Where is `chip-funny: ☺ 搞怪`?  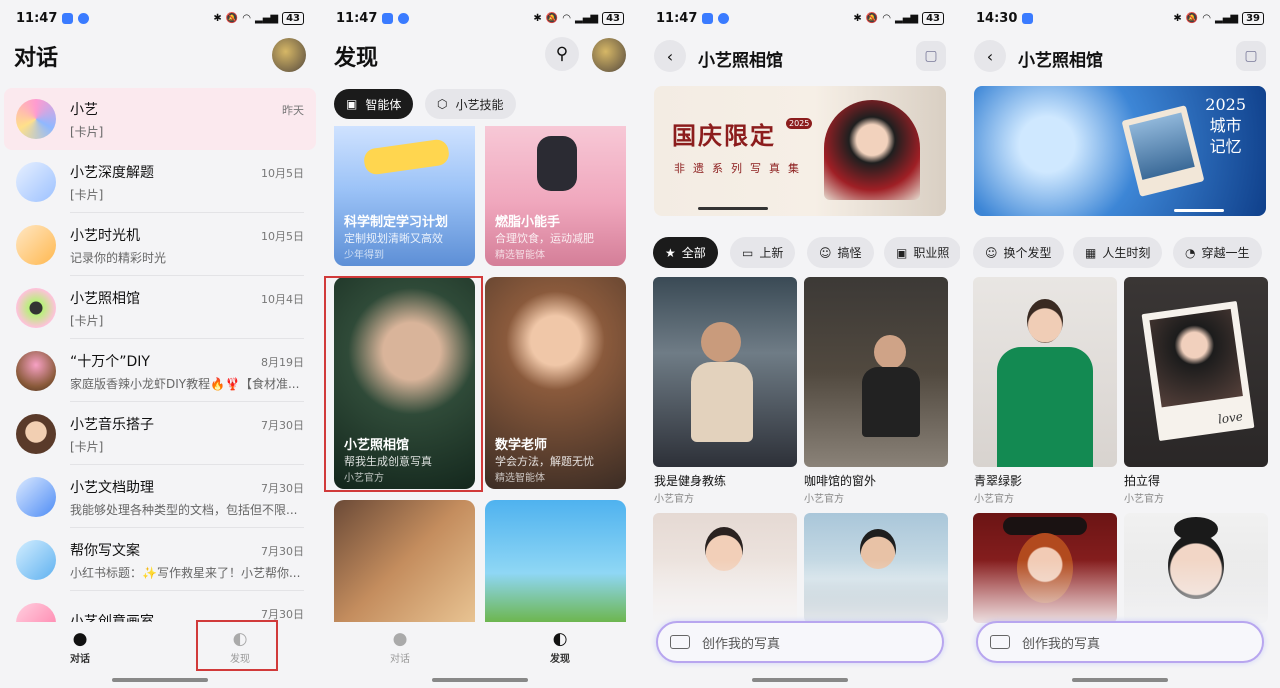 chip-funny: ☺ 搞怪 is located at coordinates (840, 252).